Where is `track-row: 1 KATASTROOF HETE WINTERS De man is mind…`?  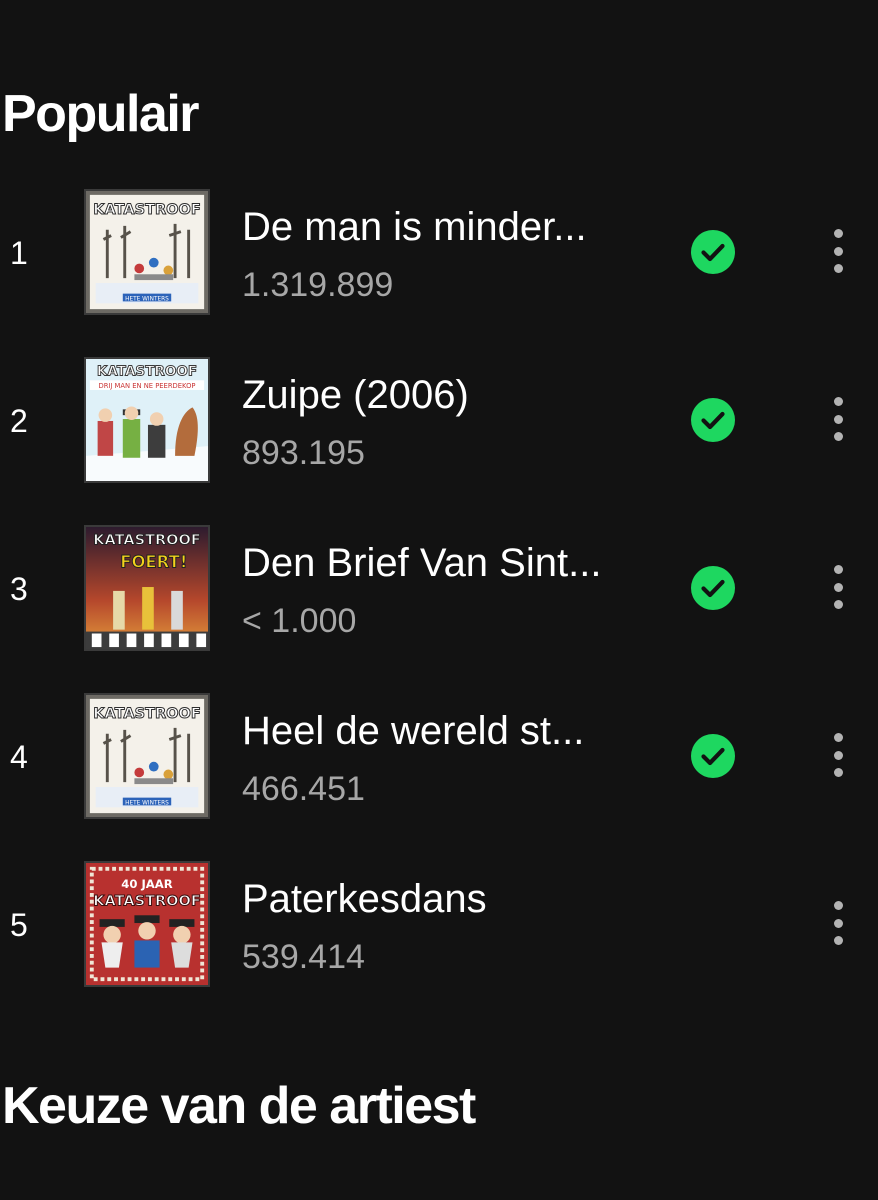 track-row: 1 KATASTROOF HETE WINTERS De man is mind… is located at coordinates (439, 251).